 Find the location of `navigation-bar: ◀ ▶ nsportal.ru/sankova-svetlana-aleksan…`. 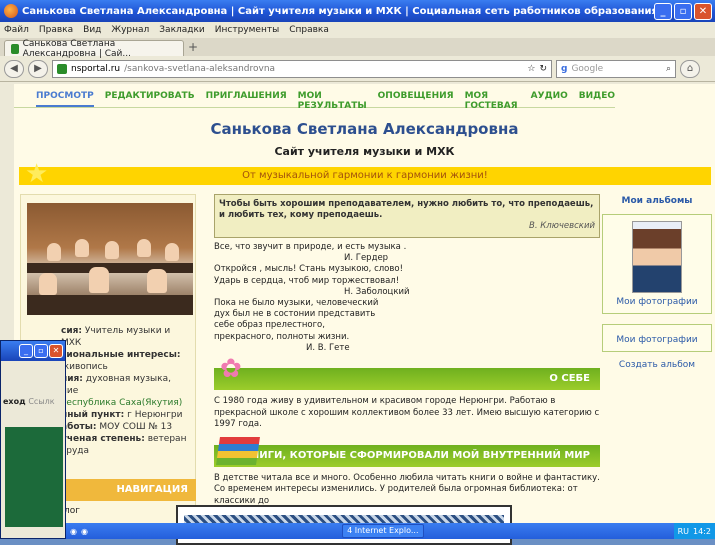

navigation-bar: ◀ ▶ nsportal.ru/sankova-svetlana-aleksan… is located at coordinates (357, 69).